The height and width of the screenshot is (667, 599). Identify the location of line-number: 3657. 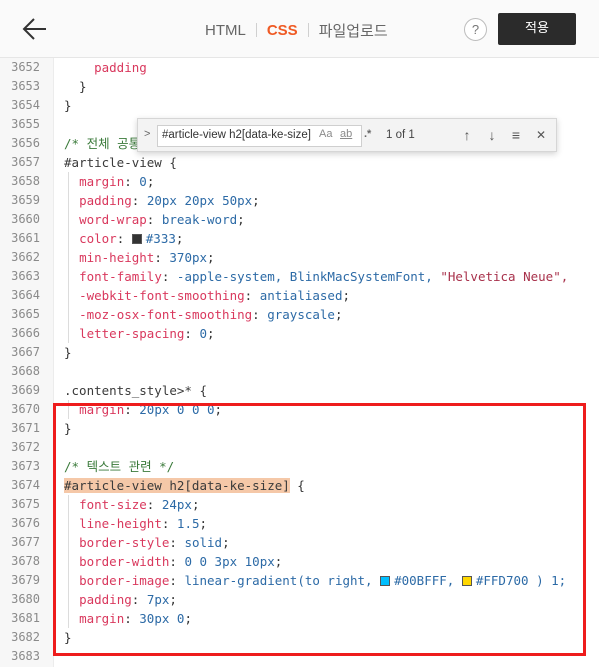
(25, 162).